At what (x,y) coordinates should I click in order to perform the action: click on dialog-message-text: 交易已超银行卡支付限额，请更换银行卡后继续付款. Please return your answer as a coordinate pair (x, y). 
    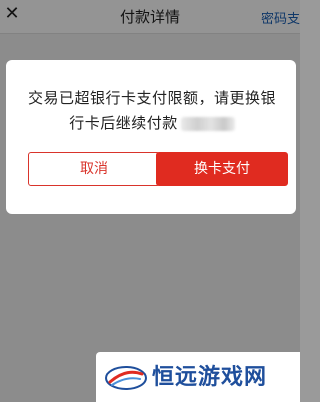
    Looking at the image, I should click on (151, 110).